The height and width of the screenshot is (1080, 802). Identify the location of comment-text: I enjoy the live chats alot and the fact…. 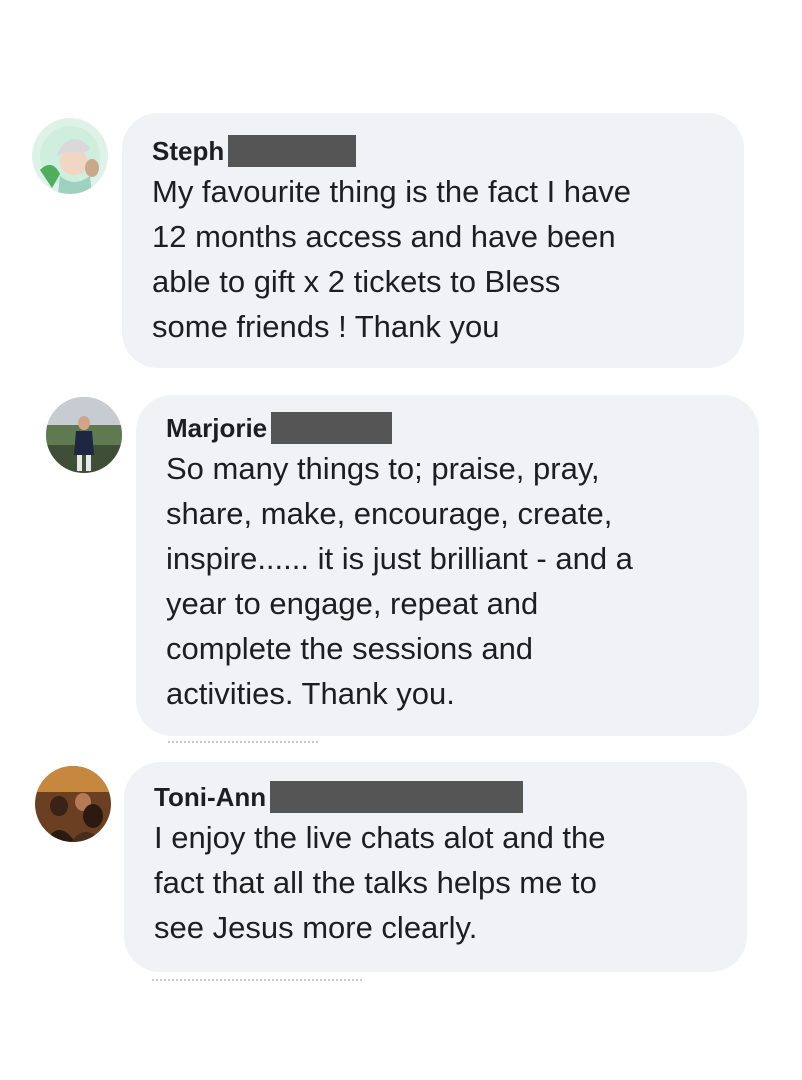
(380, 882).